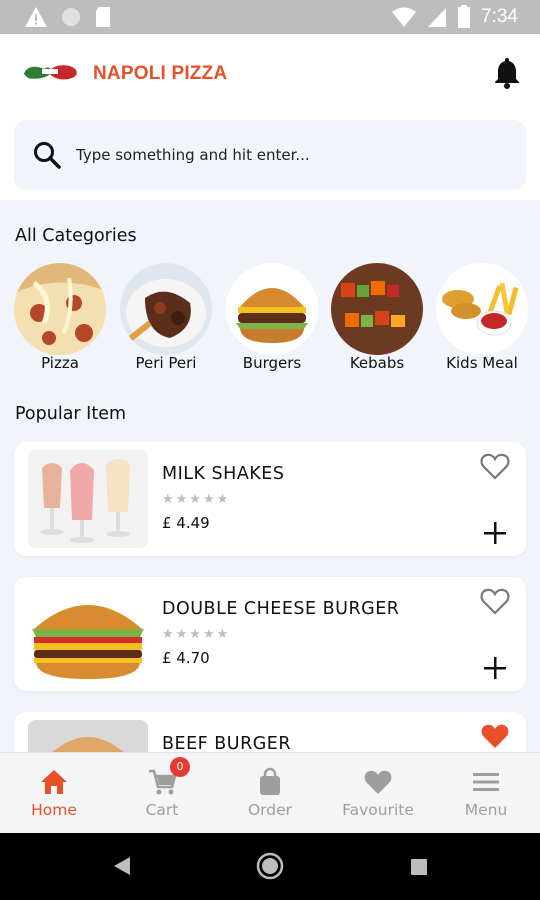 Image resolution: width=540 pixels, height=900 pixels. I want to click on nav-label: Order, so click(270, 810).